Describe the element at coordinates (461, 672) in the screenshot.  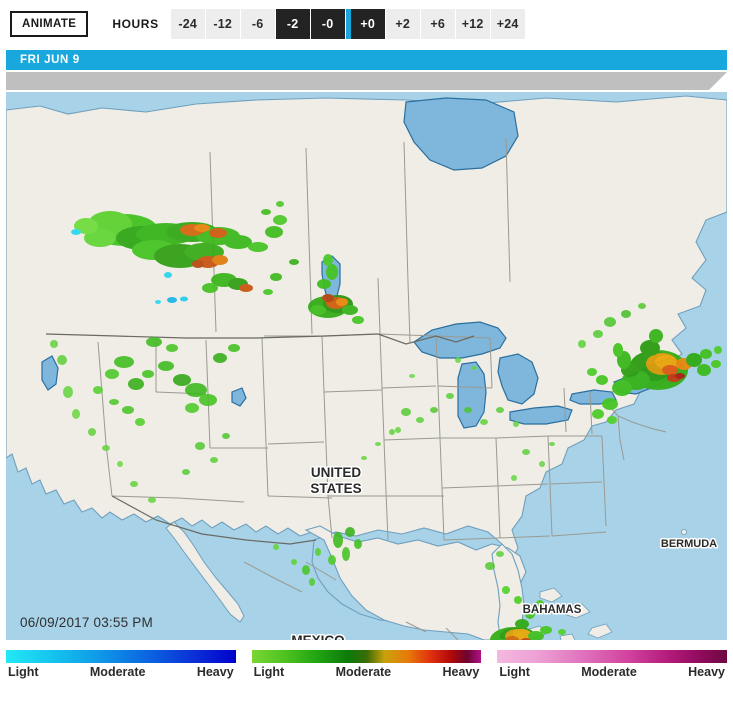
I see `legend-rain-heavy: Heavy` at that location.